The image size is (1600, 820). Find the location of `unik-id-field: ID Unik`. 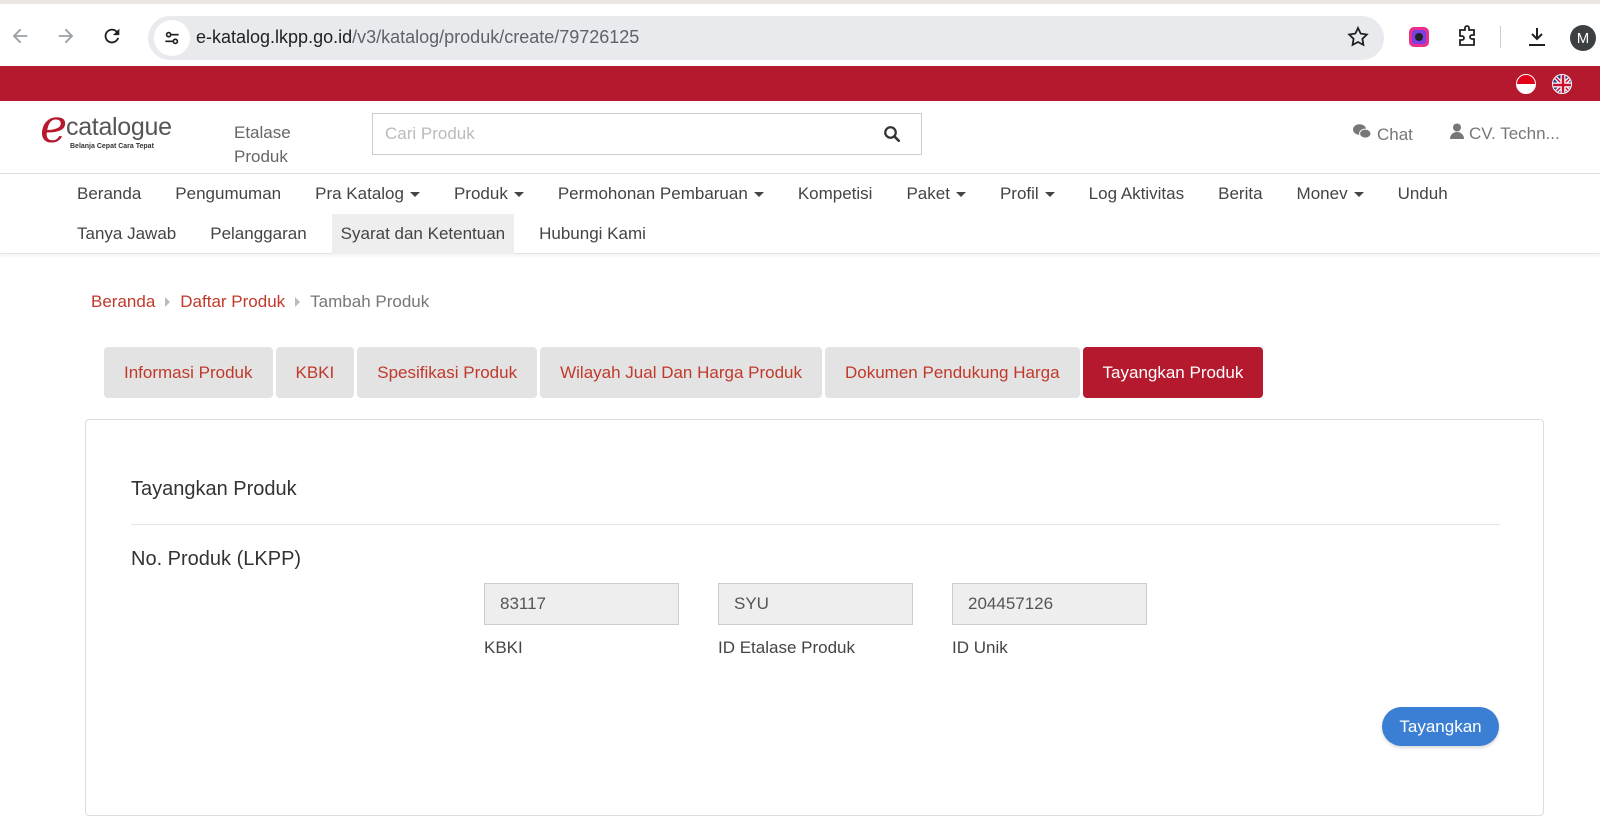

unik-id-field: ID Unik is located at coordinates (1049, 620).